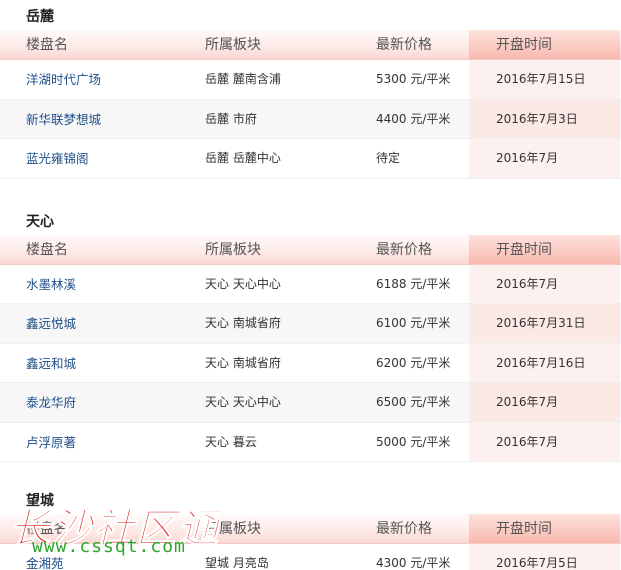 The height and width of the screenshot is (570, 621). I want to click on property-link: 泰龙华府, so click(51, 402).